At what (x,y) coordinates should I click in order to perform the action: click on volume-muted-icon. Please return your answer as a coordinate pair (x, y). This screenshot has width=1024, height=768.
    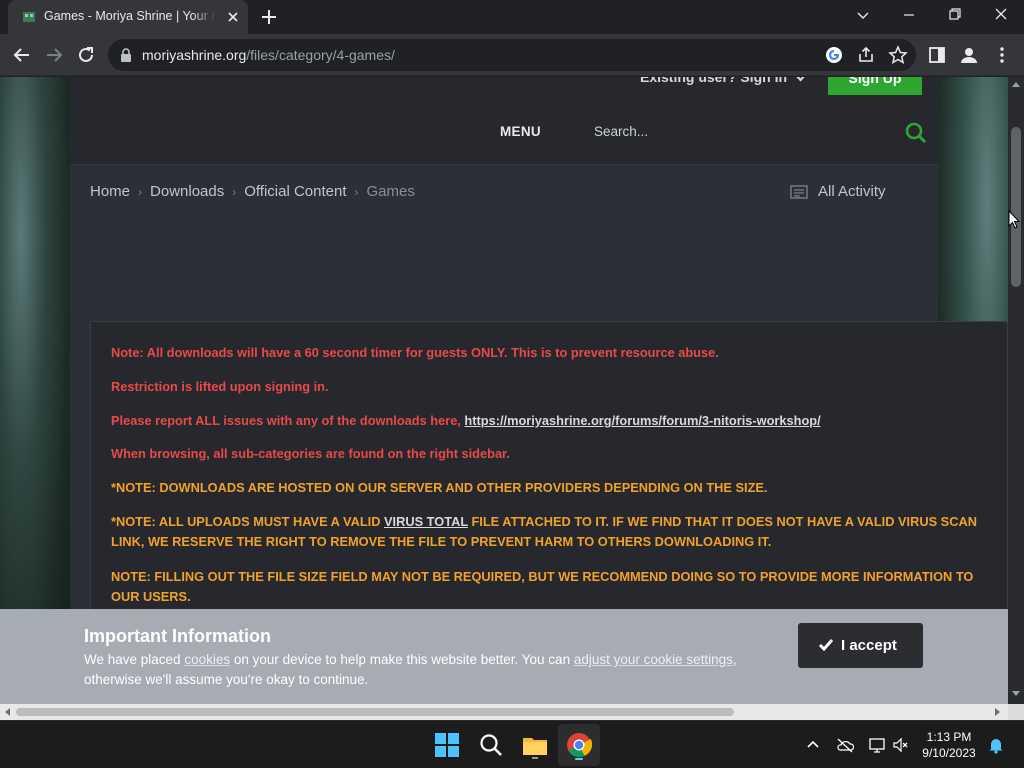
    Looking at the image, I should click on (901, 745).